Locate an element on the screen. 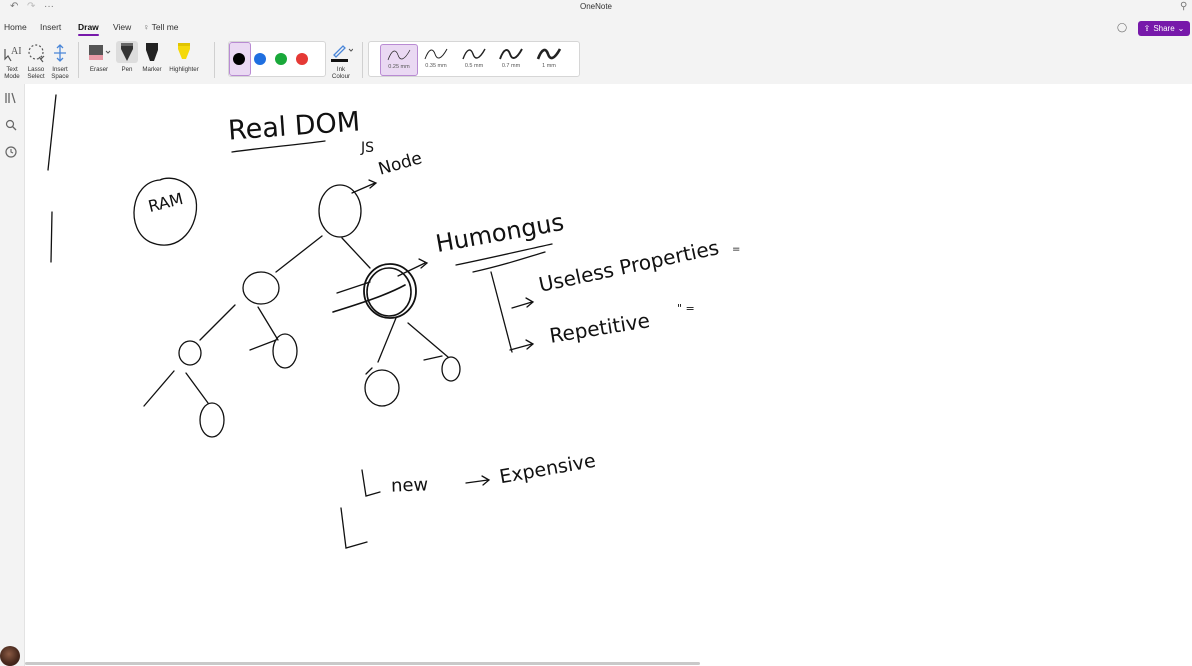 This screenshot has height=666, width=1192. insert-space-button: Insert Space is located at coordinates (60, 60).